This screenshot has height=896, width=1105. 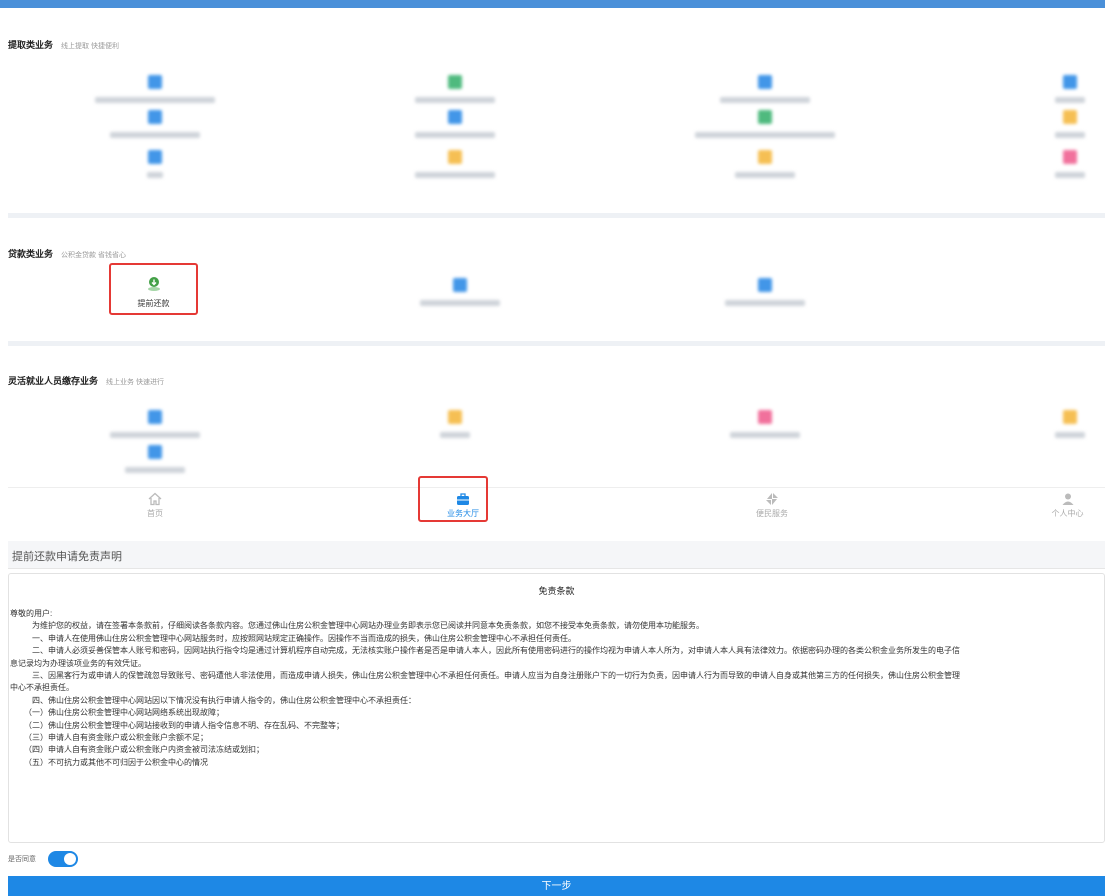 What do you see at coordinates (155, 513) in the screenshot?
I see `tab-home-label: 首页` at bounding box center [155, 513].